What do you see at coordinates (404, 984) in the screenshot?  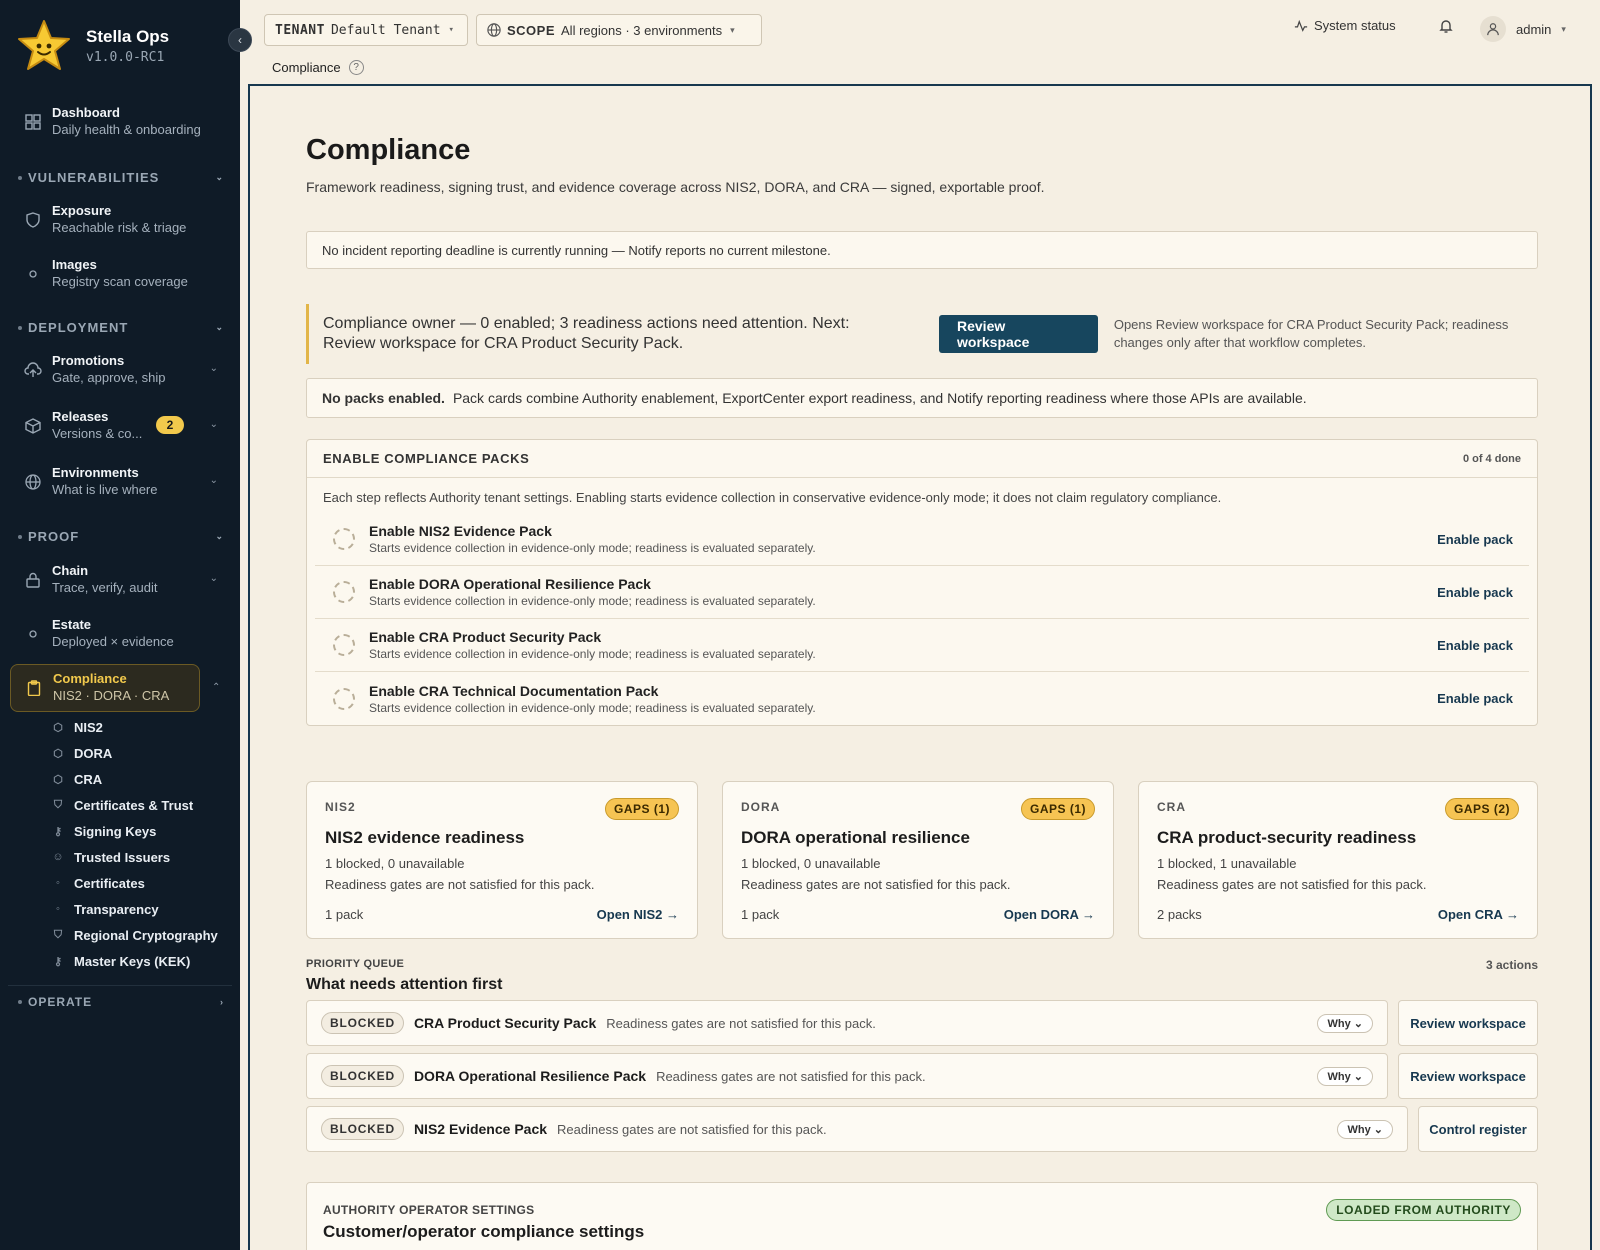 I see `priority-queue-title: What needs attention first` at bounding box center [404, 984].